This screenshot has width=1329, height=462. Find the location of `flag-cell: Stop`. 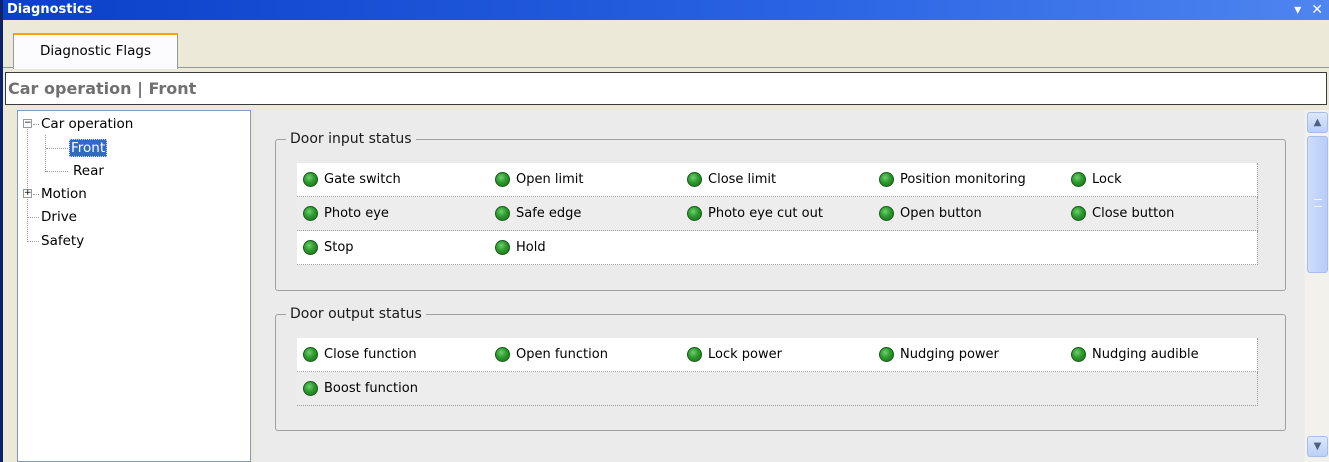

flag-cell: Stop is located at coordinates (393, 248).